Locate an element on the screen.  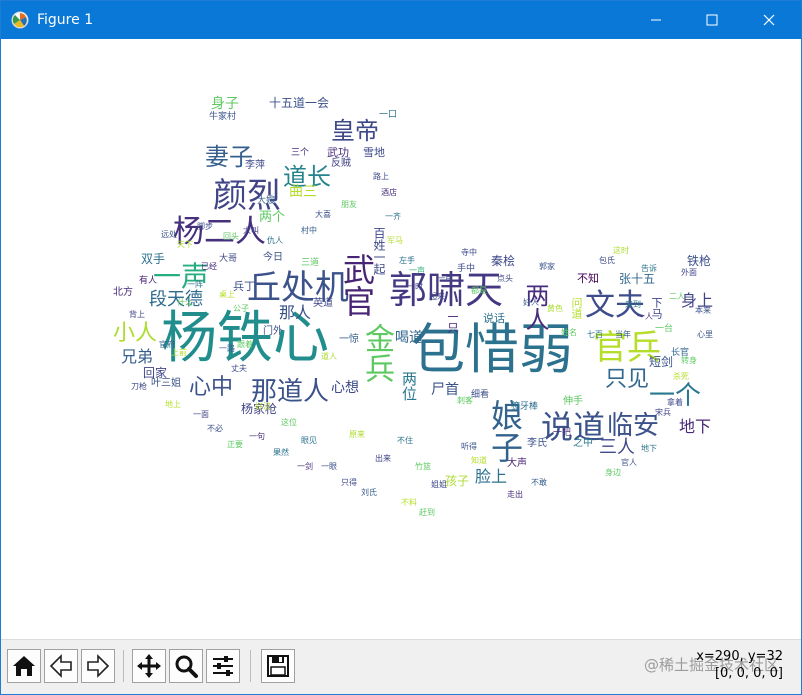
save-button is located at coordinates (278, 666).